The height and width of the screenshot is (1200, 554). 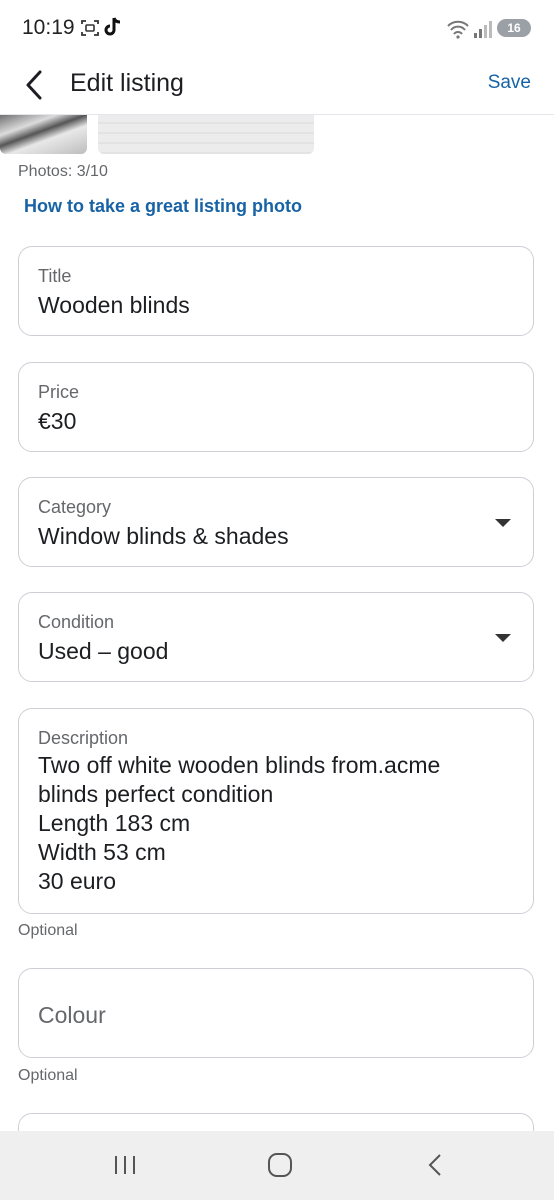 I want to click on status-time: 10:19, so click(x=48, y=27).